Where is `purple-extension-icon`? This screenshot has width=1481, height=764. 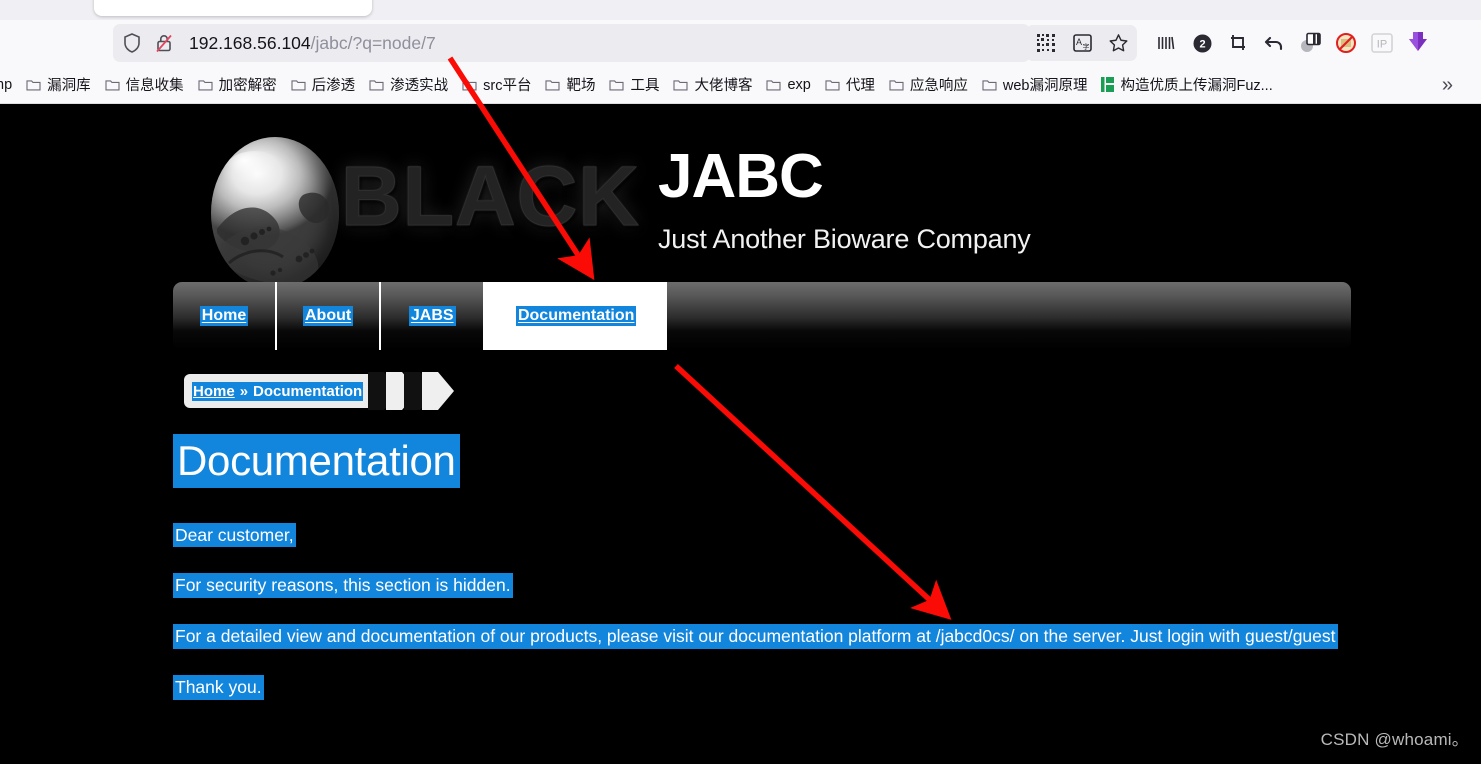
purple-extension-icon is located at coordinates (1418, 43).